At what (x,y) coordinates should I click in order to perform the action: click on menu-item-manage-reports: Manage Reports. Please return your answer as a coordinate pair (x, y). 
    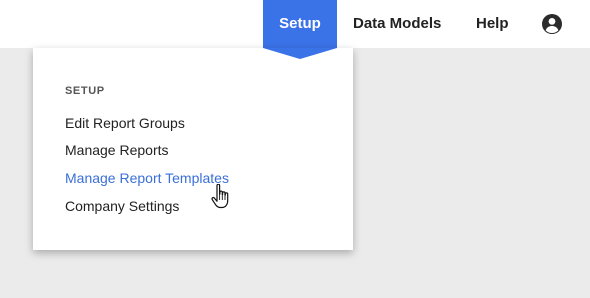
    Looking at the image, I should click on (117, 150).